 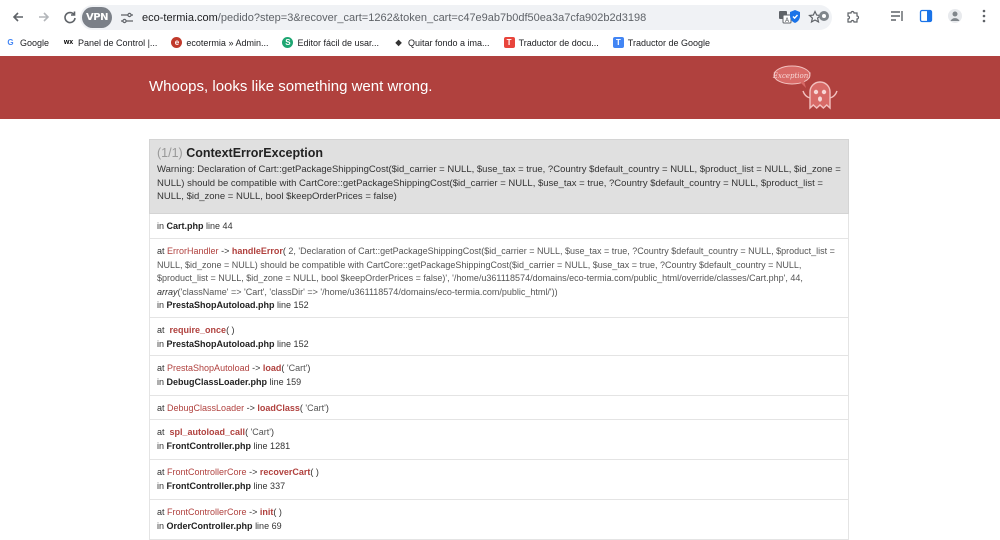 I want to click on trace-file: OrderController.php, so click(x=209, y=525).